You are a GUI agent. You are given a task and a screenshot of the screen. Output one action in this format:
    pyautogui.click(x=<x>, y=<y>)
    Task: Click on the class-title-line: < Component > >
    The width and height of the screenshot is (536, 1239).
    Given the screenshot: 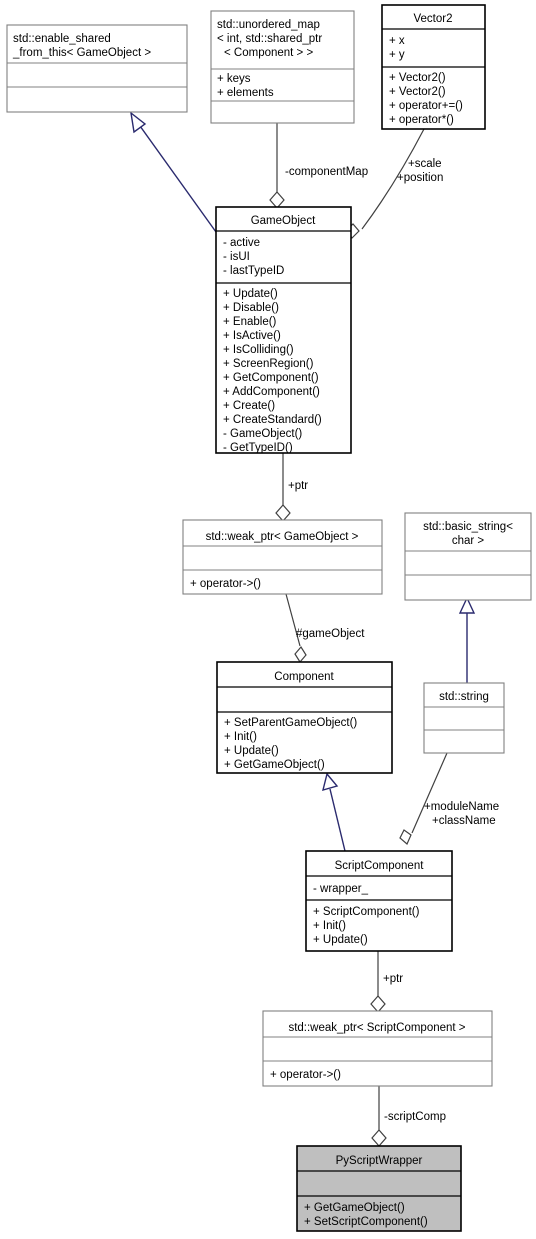 What is the action you would take?
    pyautogui.click(x=268, y=53)
    